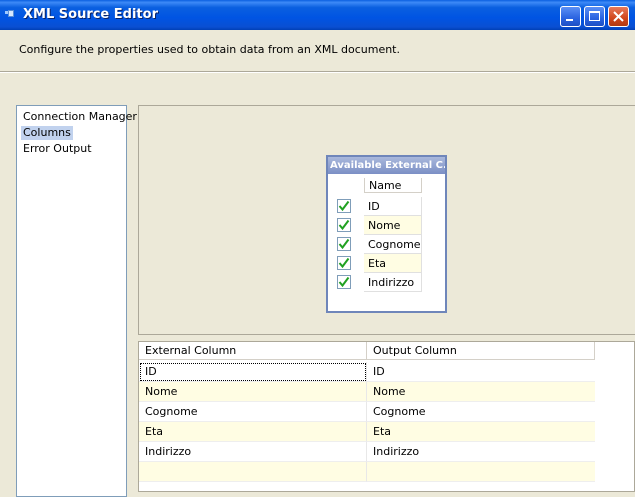  What do you see at coordinates (80, 117) in the screenshot?
I see `nav-item-connection-manager: Connection Manager` at bounding box center [80, 117].